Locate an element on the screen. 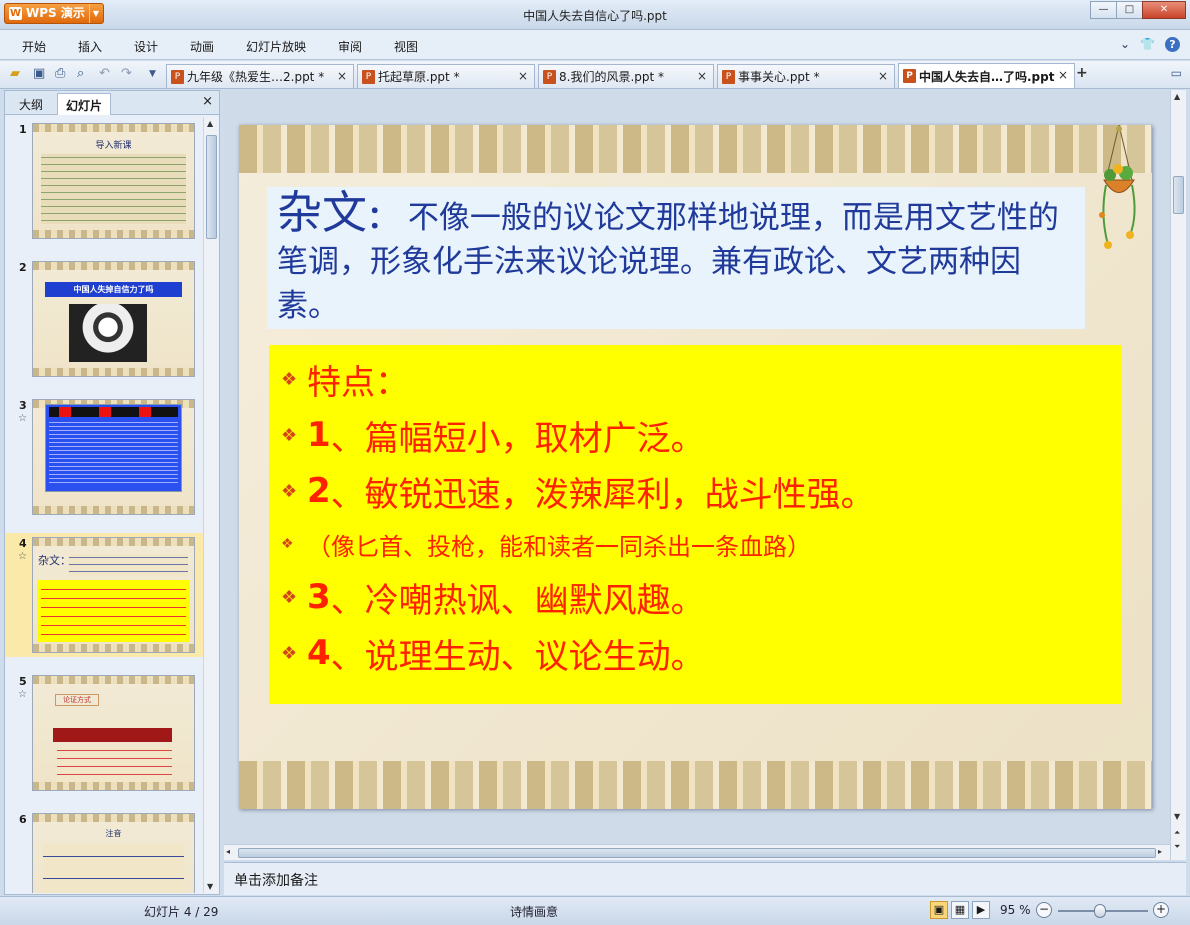  slide-thumbnail-5: 5 ☆ 论证方式 is located at coordinates (105, 733).